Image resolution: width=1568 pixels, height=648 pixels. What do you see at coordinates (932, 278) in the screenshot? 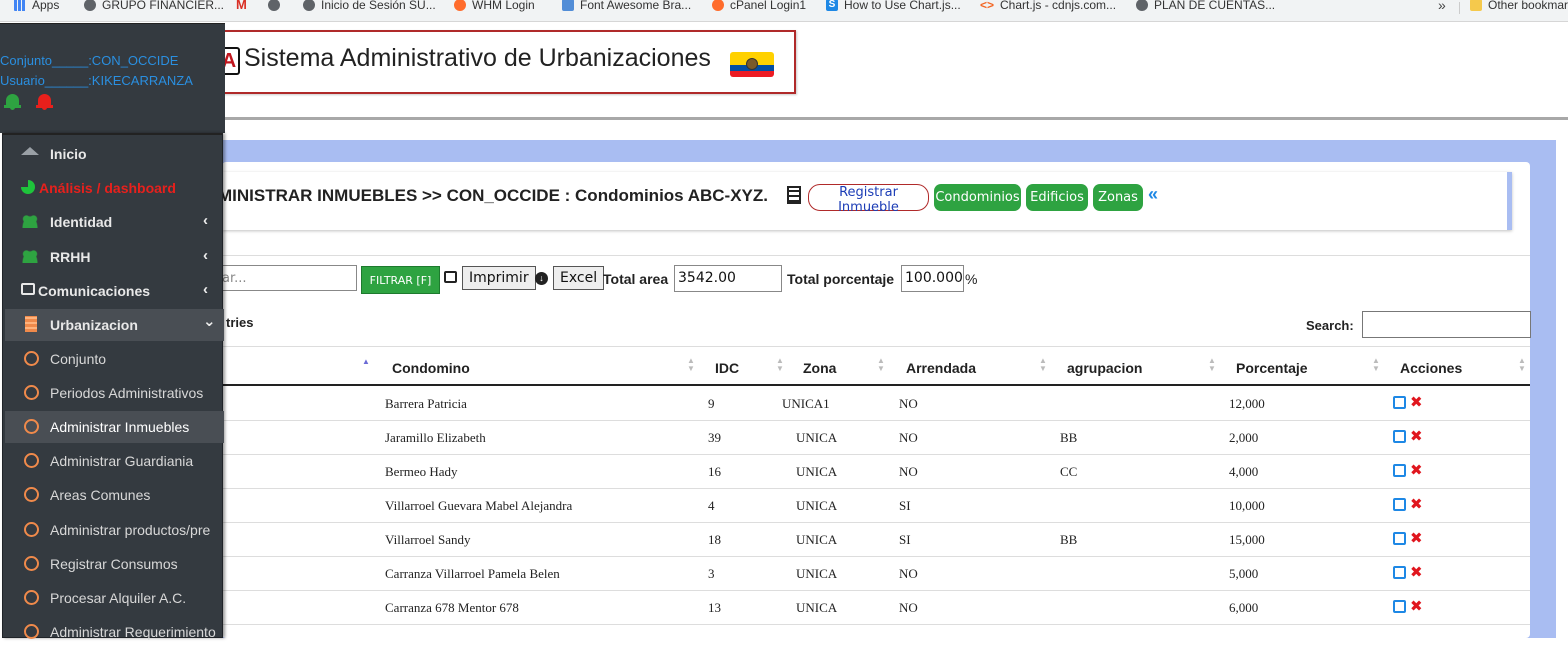
I see `total-percent-input: 100.000` at bounding box center [932, 278].